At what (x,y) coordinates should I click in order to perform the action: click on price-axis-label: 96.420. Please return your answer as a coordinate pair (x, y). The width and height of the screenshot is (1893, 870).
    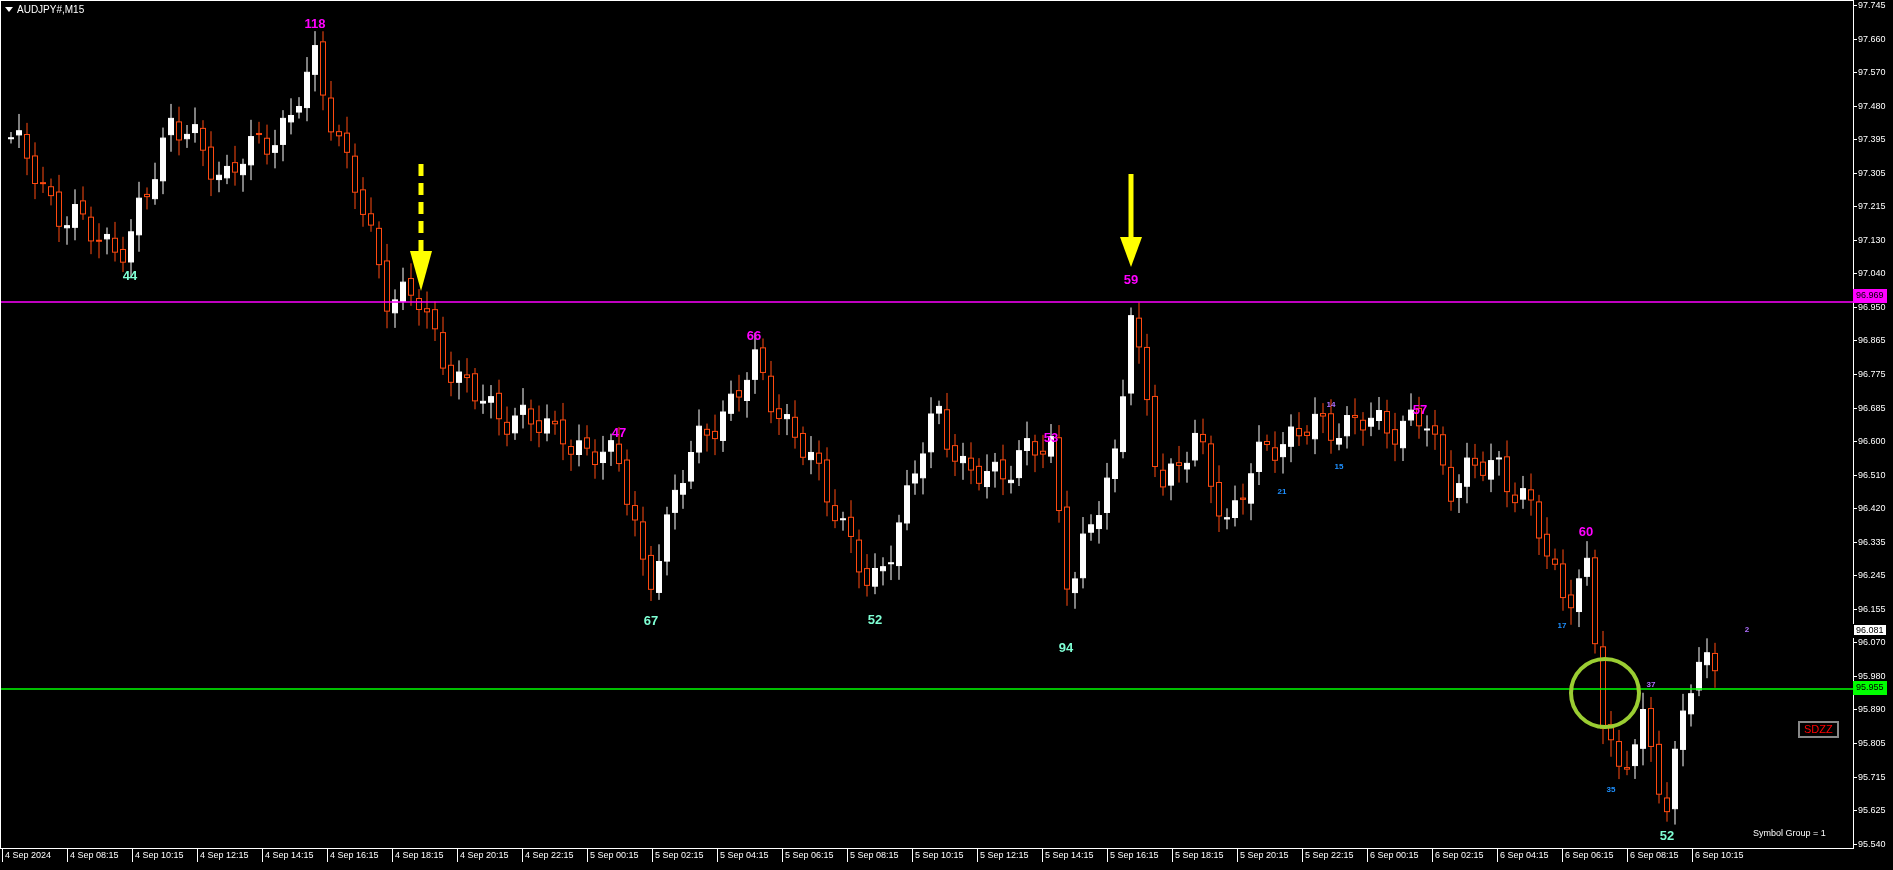
    Looking at the image, I should click on (1873, 508).